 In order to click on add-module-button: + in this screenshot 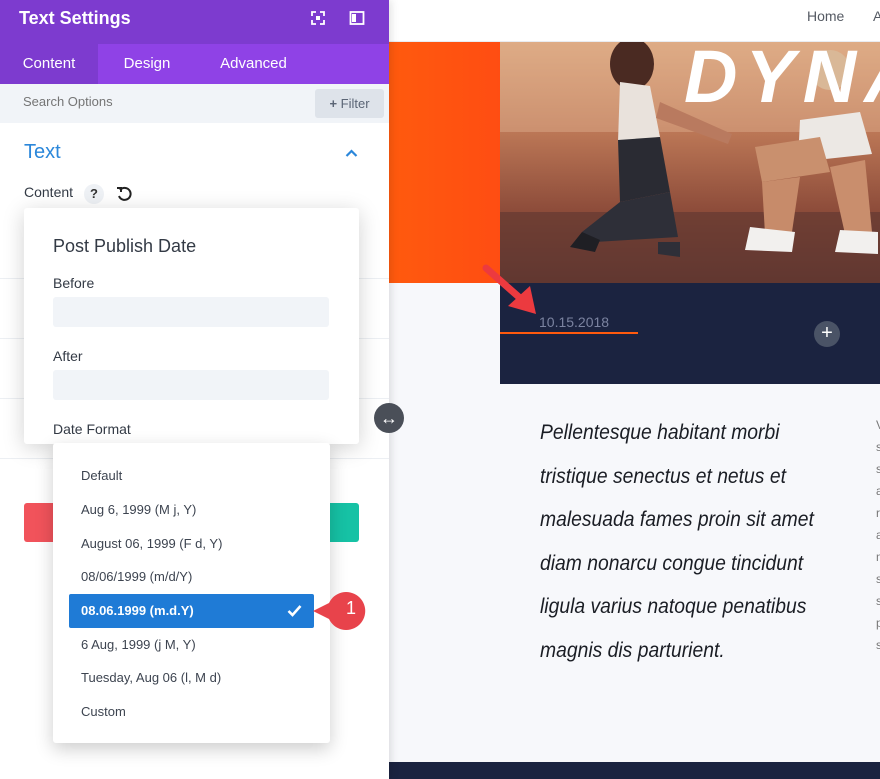, I will do `click(827, 334)`.